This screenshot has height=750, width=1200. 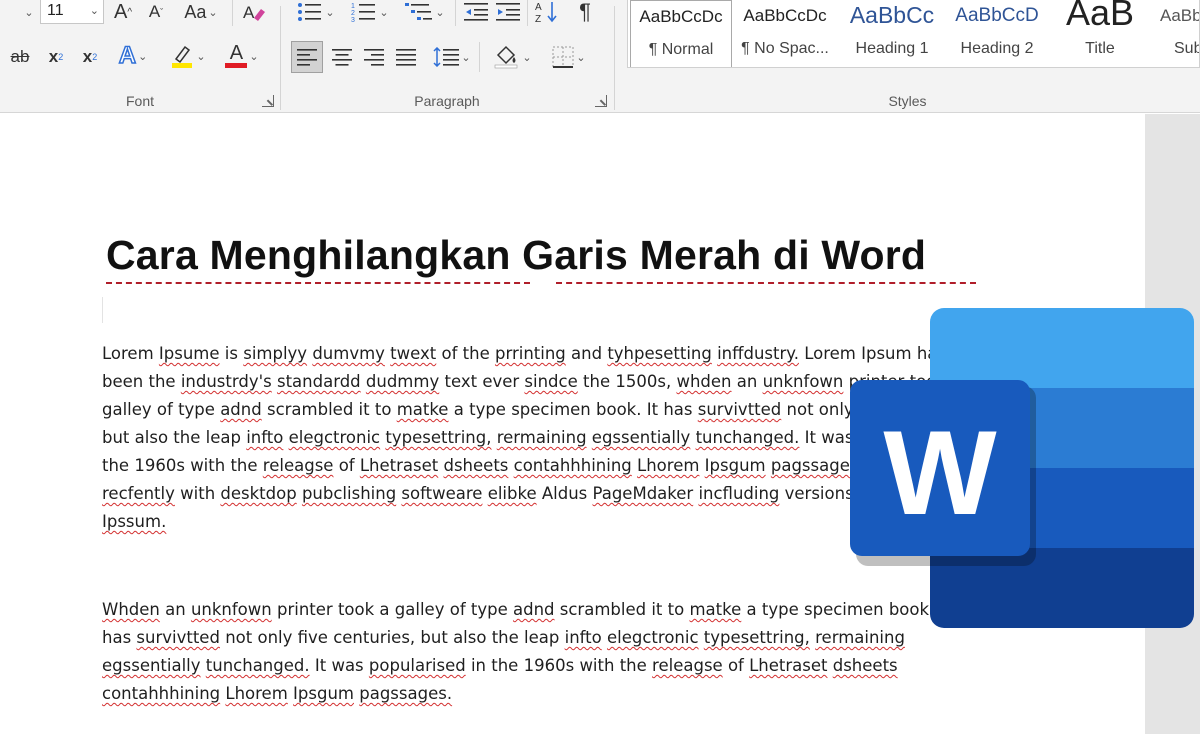 I want to click on font-color-swatch, so click(x=236, y=65).